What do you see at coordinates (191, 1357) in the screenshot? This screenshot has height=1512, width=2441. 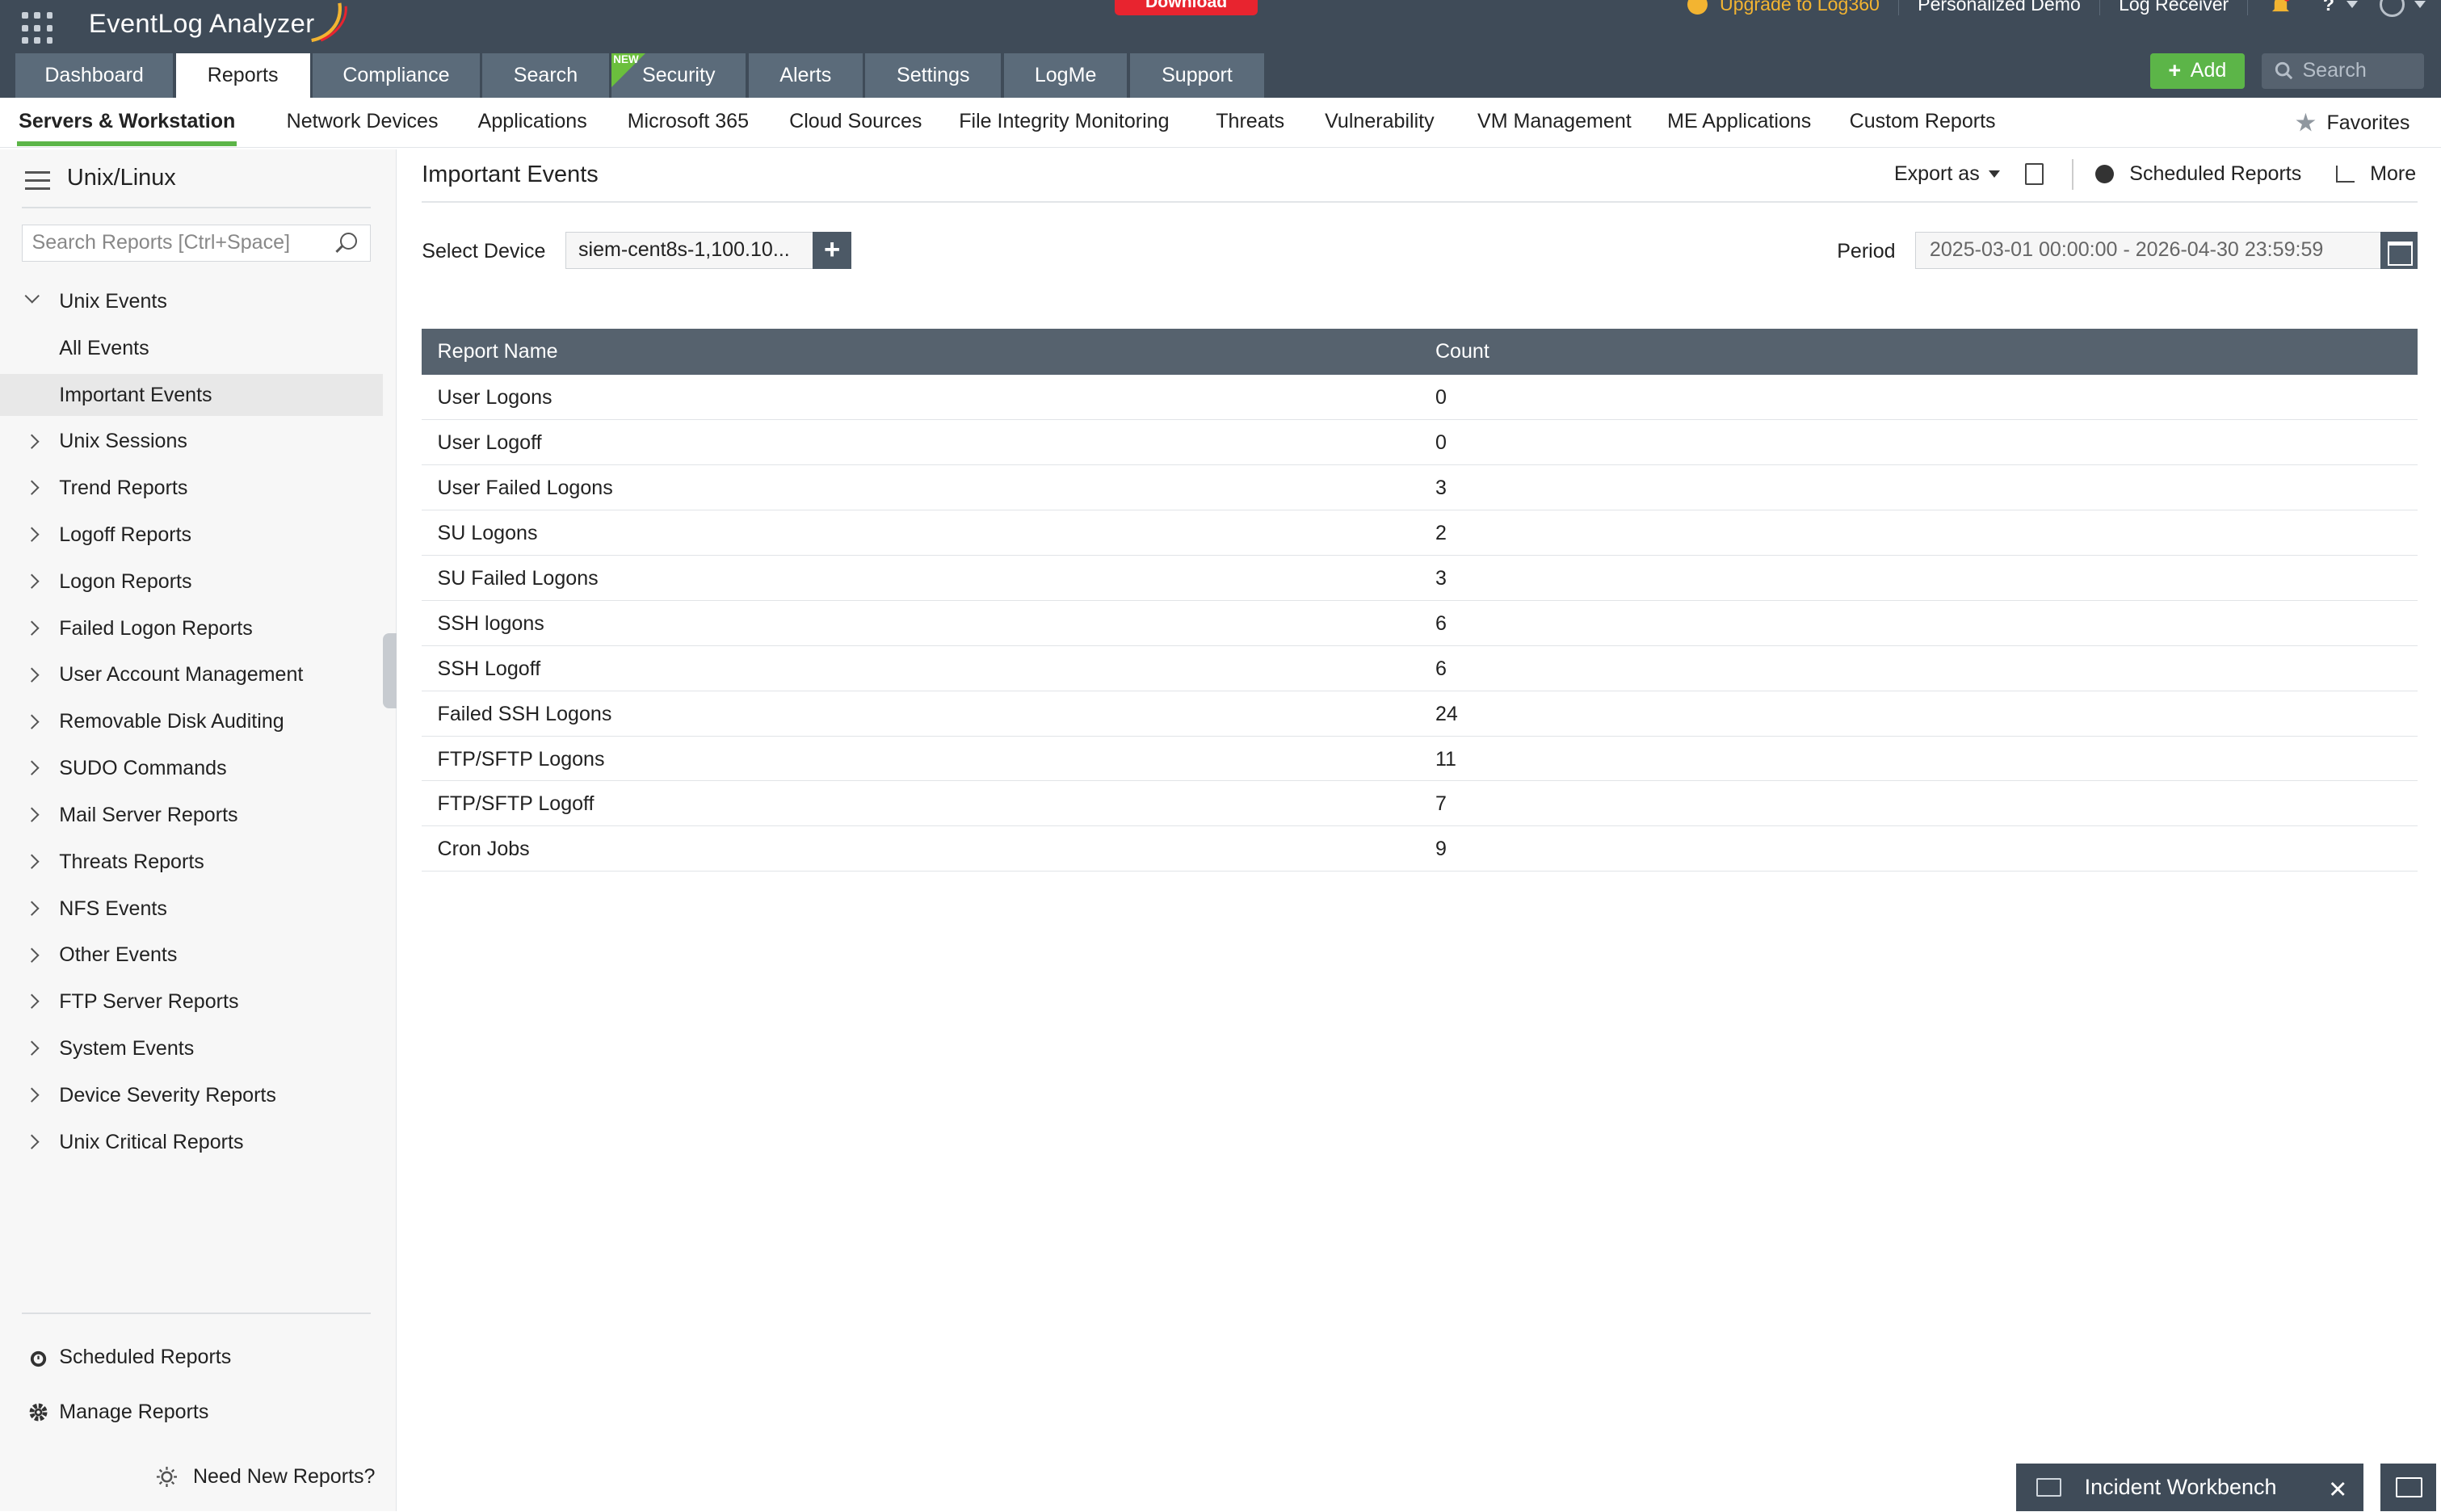 I see `scheduled-reports-link: Scheduled Reports` at bounding box center [191, 1357].